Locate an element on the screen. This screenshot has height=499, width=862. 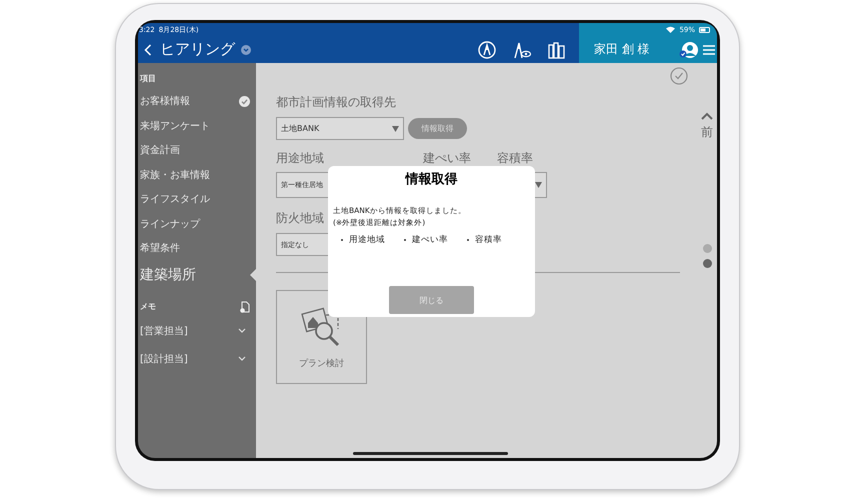
sidebar-item: 来場アンケート is located at coordinates (195, 126).